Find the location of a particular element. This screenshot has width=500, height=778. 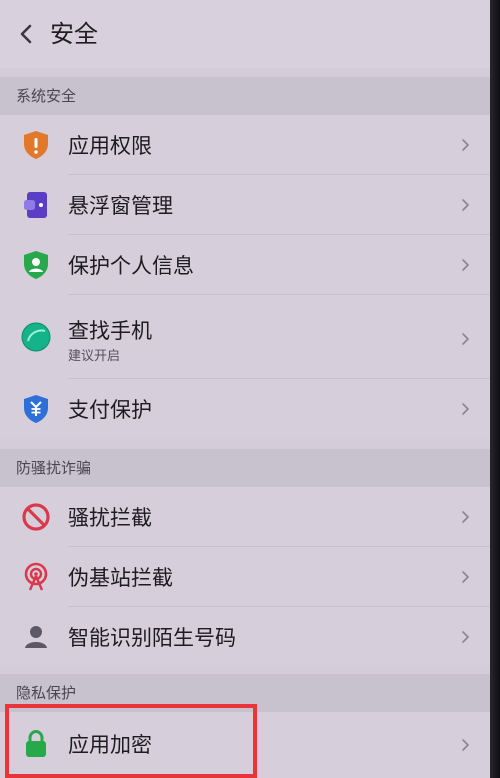

list-item-identify-unknown-numbers: 智能识别陌生号码 is located at coordinates (245, 637).